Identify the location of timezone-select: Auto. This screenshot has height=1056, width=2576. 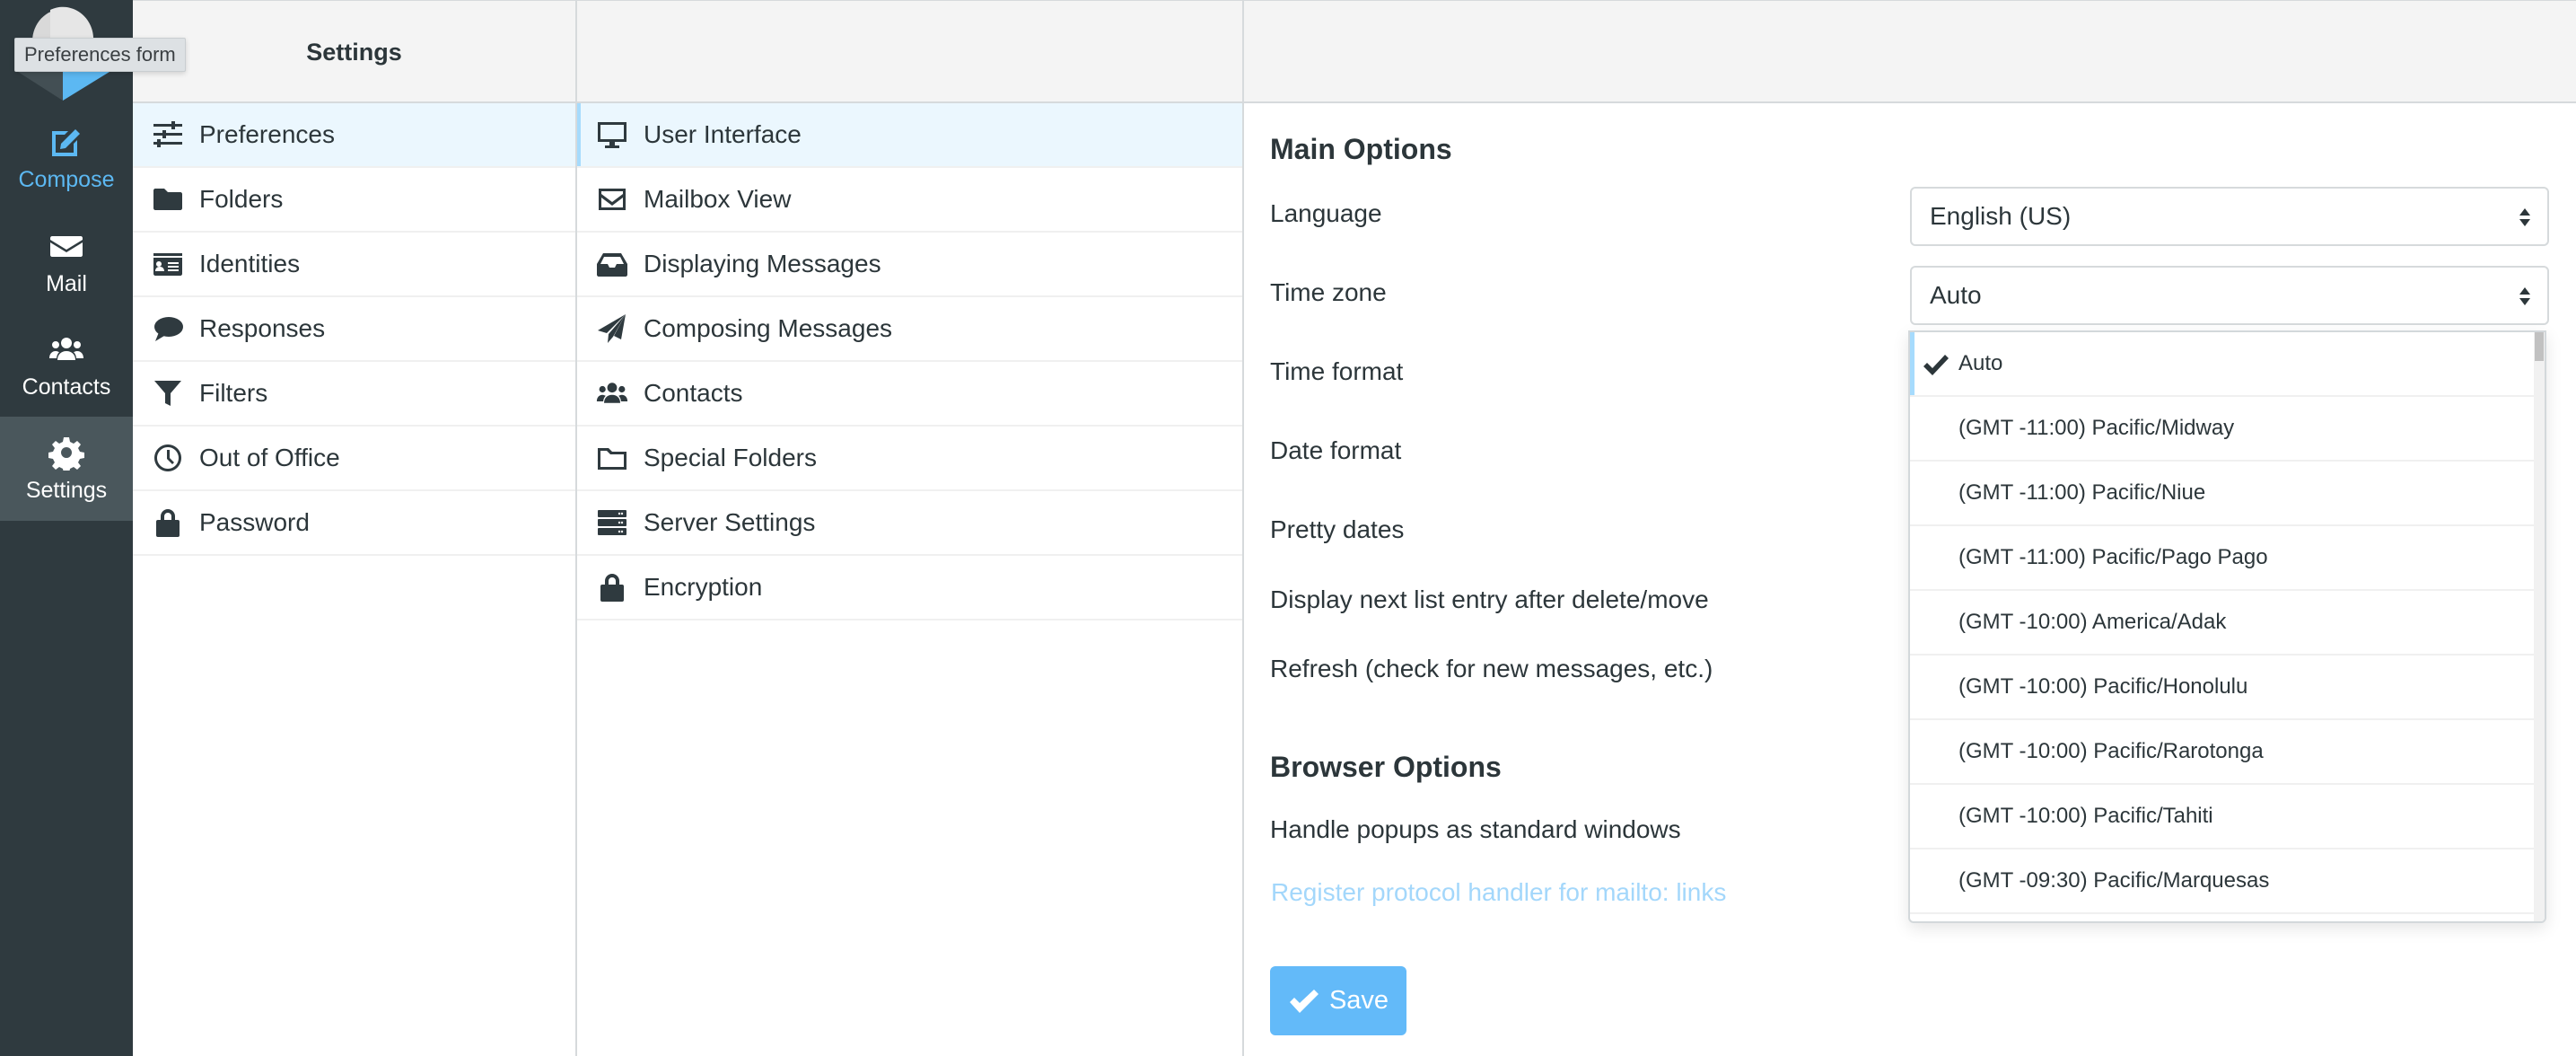
(2229, 295).